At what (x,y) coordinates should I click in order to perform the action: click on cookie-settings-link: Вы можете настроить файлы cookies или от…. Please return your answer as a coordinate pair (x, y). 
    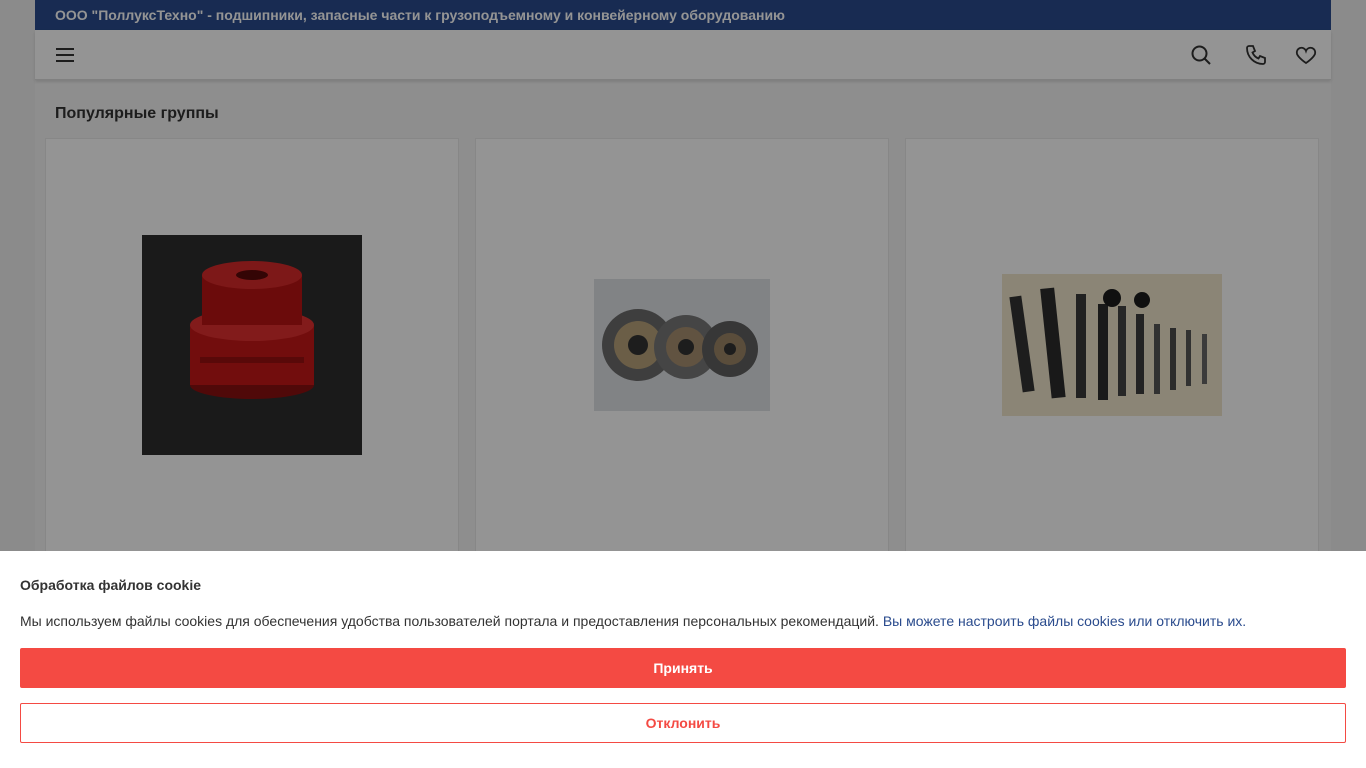
    Looking at the image, I should click on (1064, 621).